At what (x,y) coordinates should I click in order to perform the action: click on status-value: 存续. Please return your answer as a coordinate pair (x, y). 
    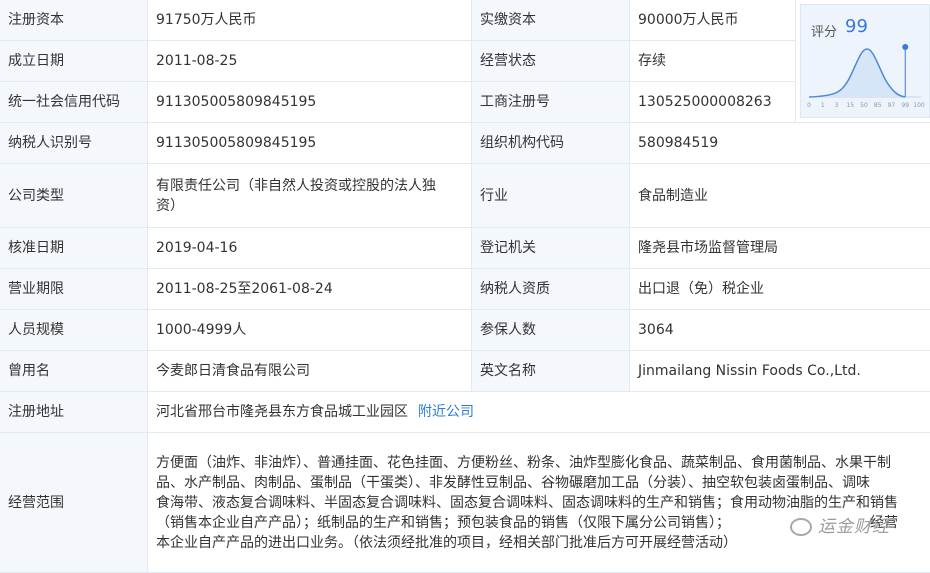
    Looking at the image, I should click on (713, 61).